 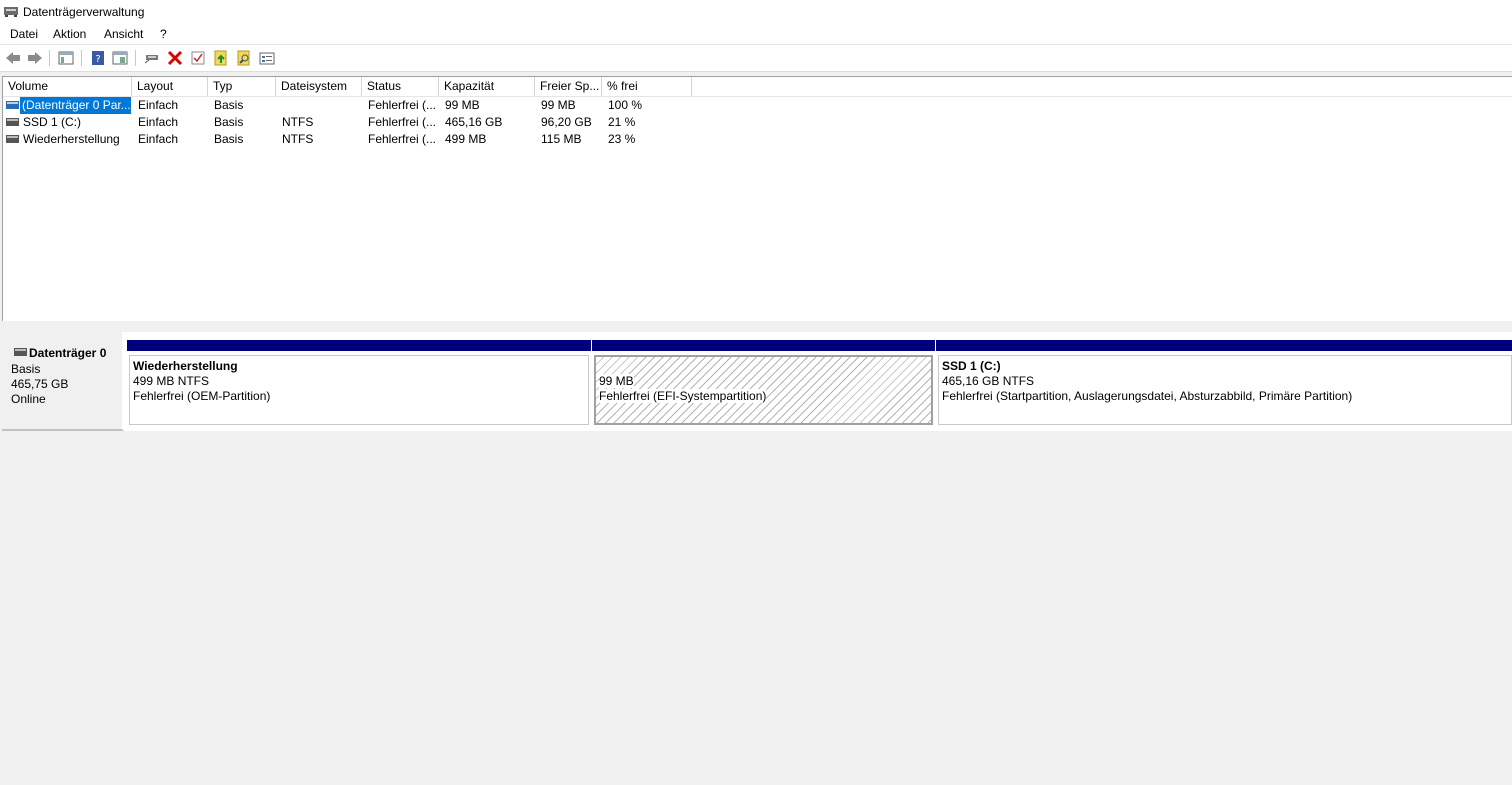 What do you see at coordinates (202, 396) in the screenshot?
I see `partition-status: Fehlerfrei (OEM-Partition)` at bounding box center [202, 396].